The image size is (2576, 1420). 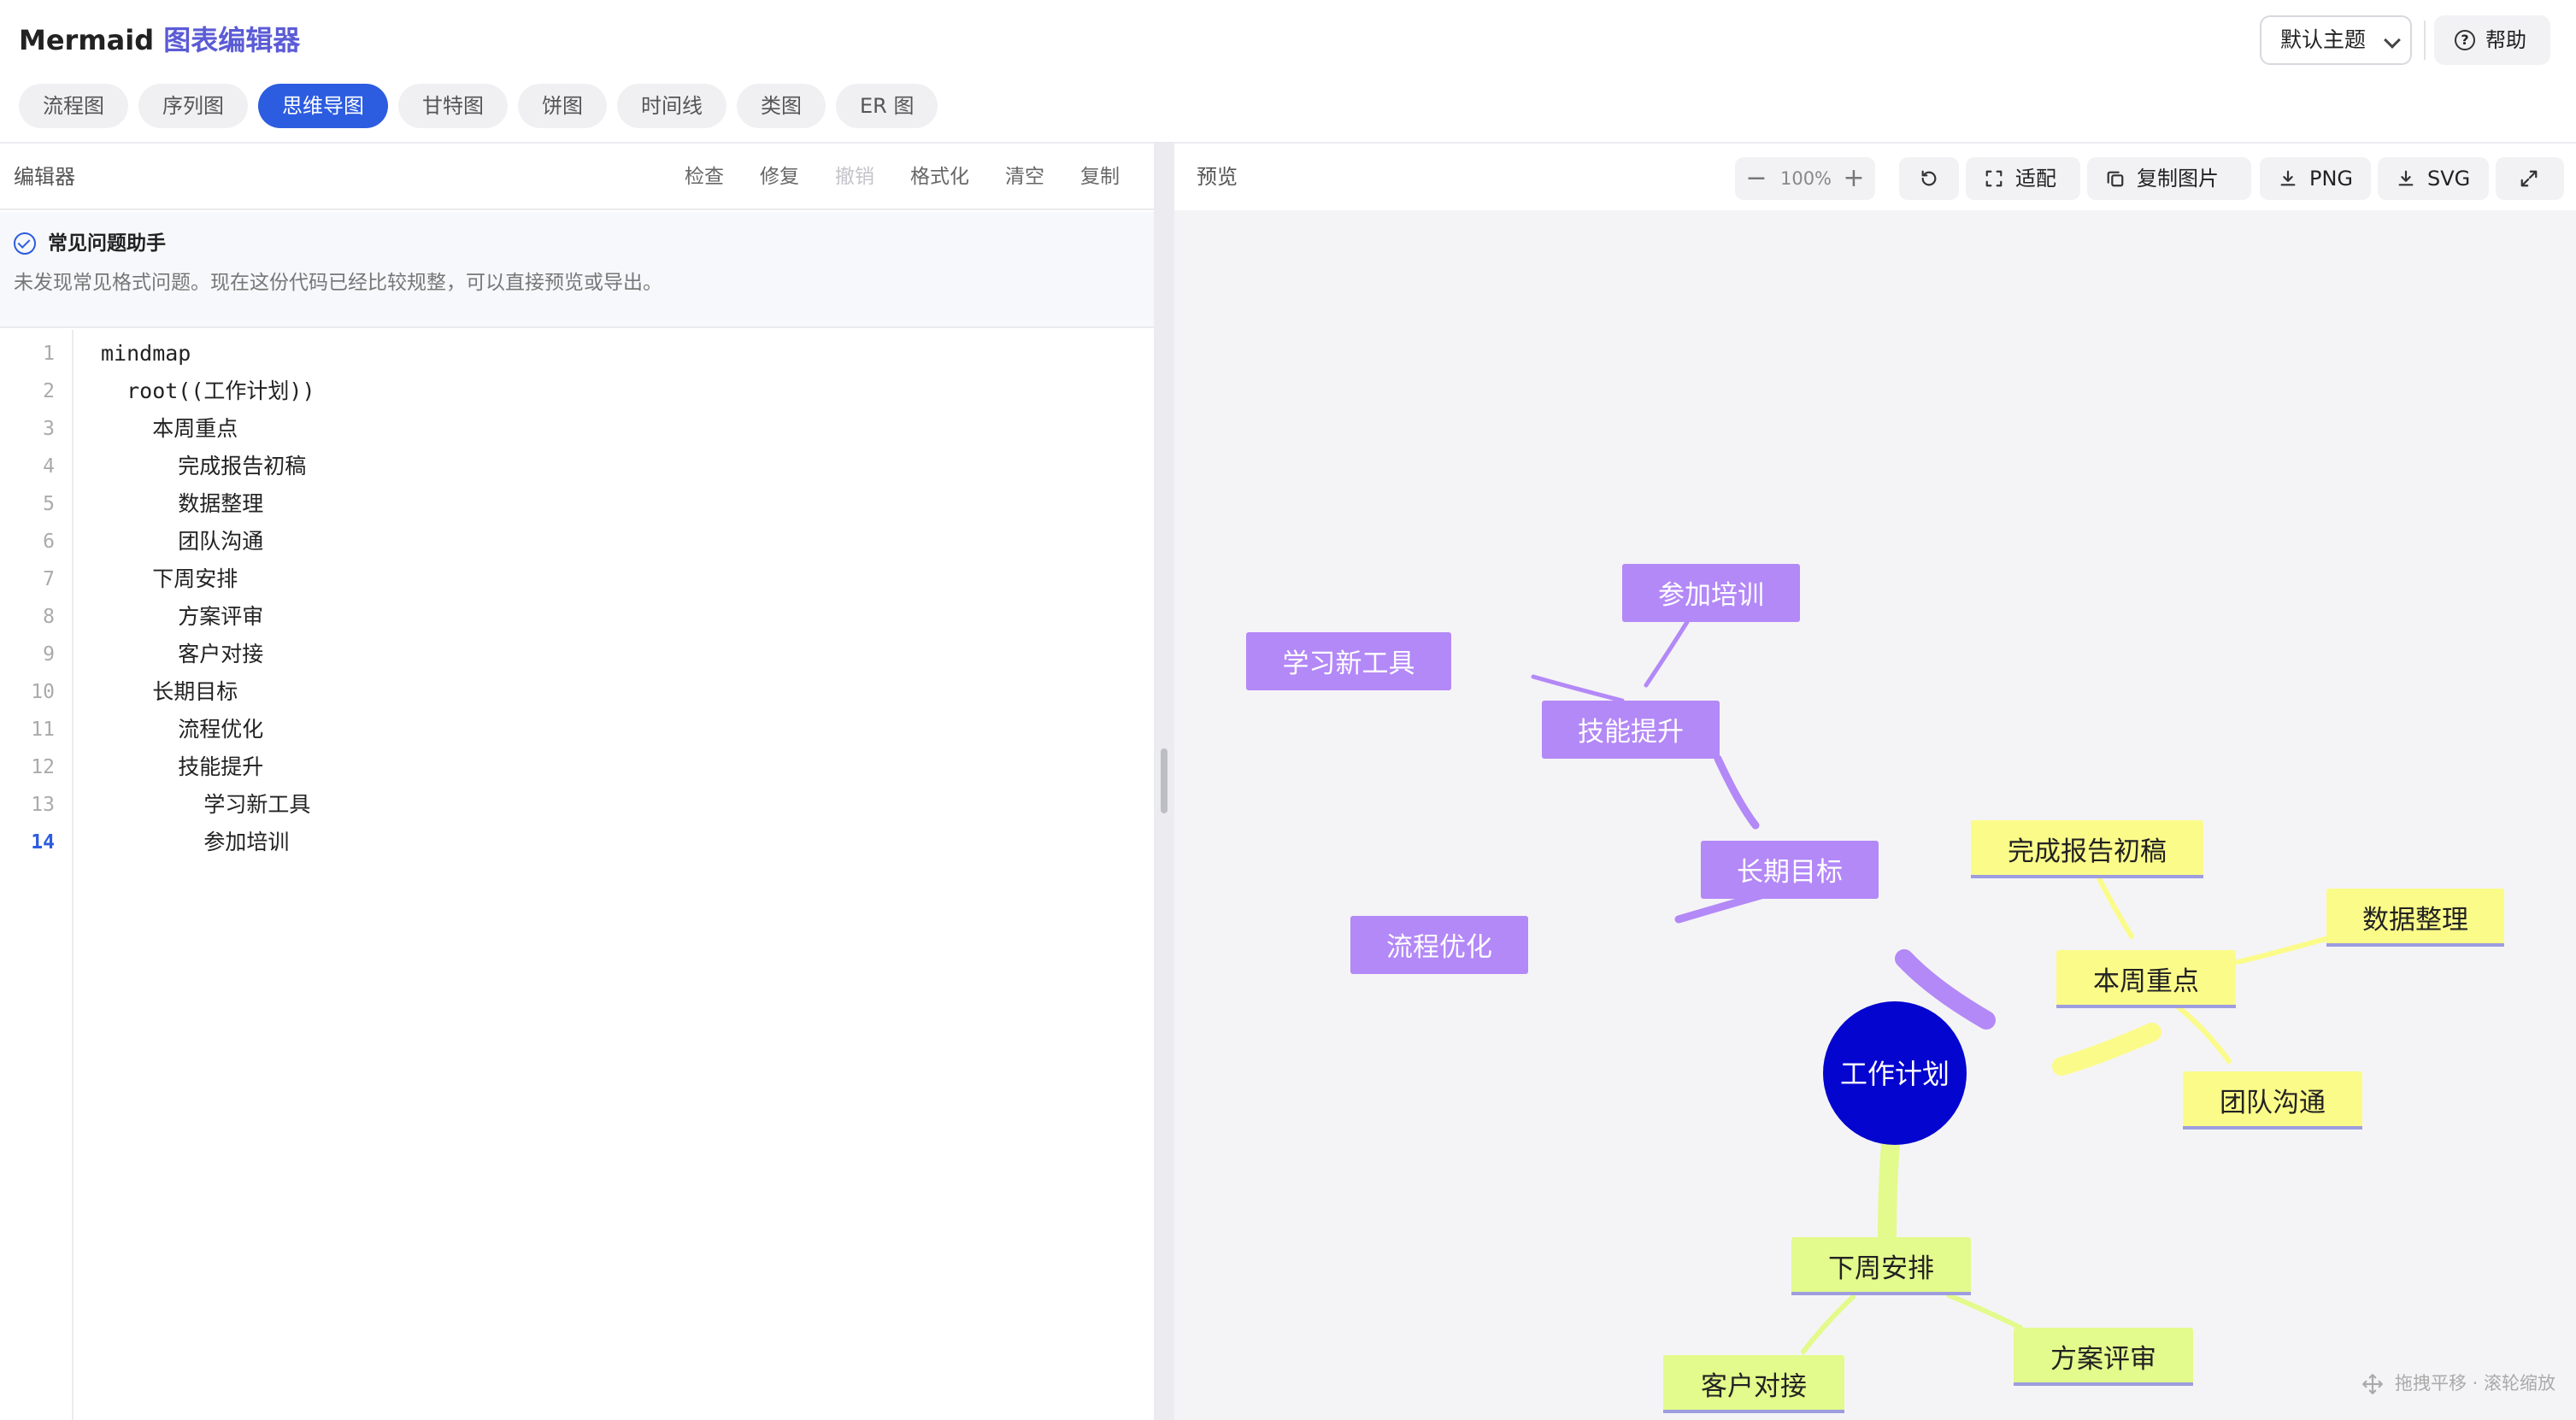 I want to click on mindmap-node-next-week: 下周安排, so click(x=1881, y=1266).